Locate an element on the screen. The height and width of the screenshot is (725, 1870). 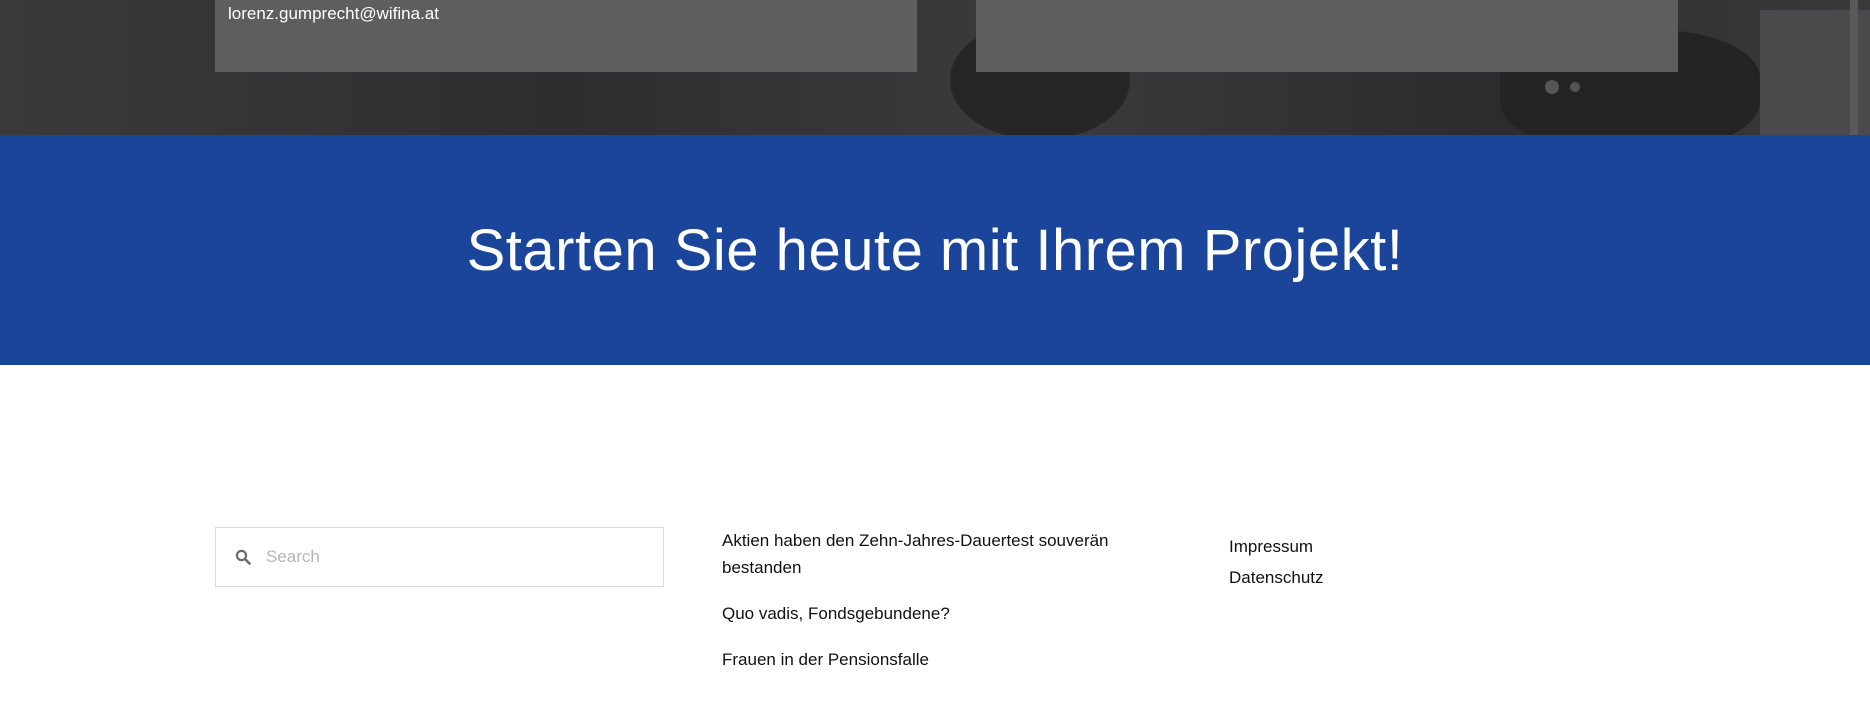
search-widget is located at coordinates (439, 557).